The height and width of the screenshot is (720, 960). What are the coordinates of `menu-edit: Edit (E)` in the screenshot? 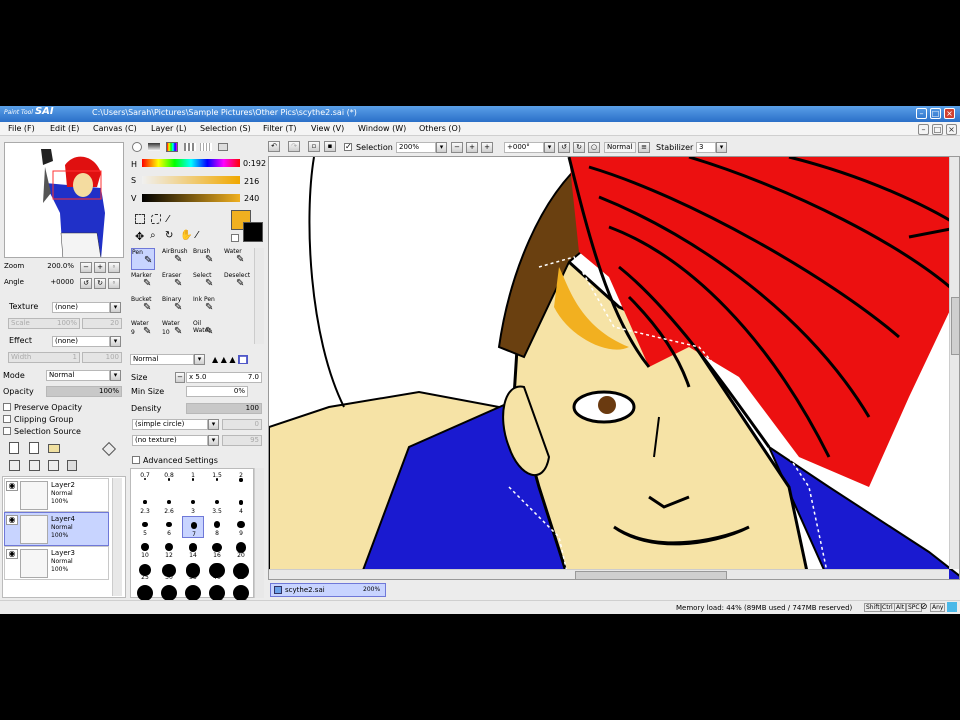 It's located at (64, 128).